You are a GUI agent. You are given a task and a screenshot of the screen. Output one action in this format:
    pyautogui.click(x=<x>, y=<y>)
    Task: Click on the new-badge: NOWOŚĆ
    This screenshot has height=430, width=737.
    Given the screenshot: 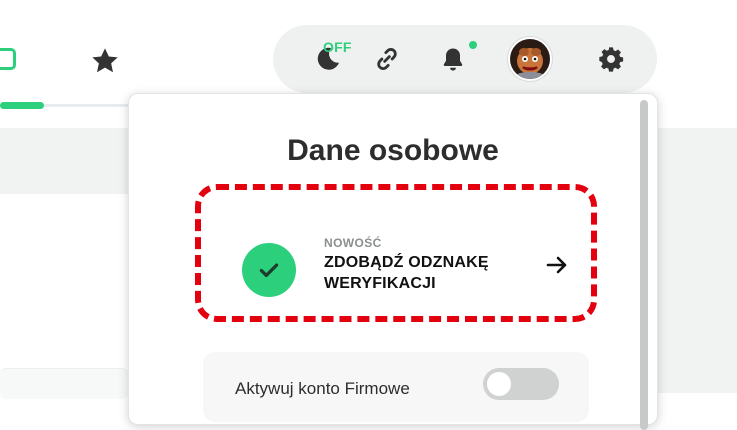 What is the action you would take?
    pyautogui.click(x=353, y=243)
    